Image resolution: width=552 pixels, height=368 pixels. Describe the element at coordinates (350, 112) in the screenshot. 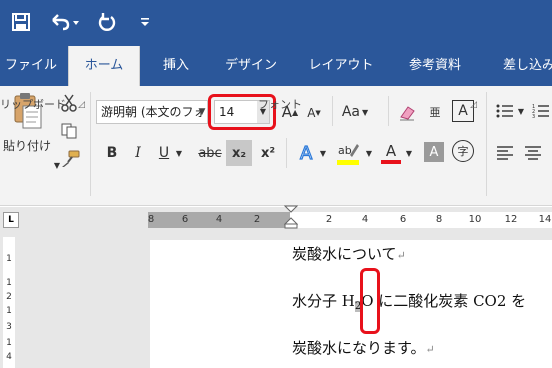

I see `change-case-label: Aa` at that location.